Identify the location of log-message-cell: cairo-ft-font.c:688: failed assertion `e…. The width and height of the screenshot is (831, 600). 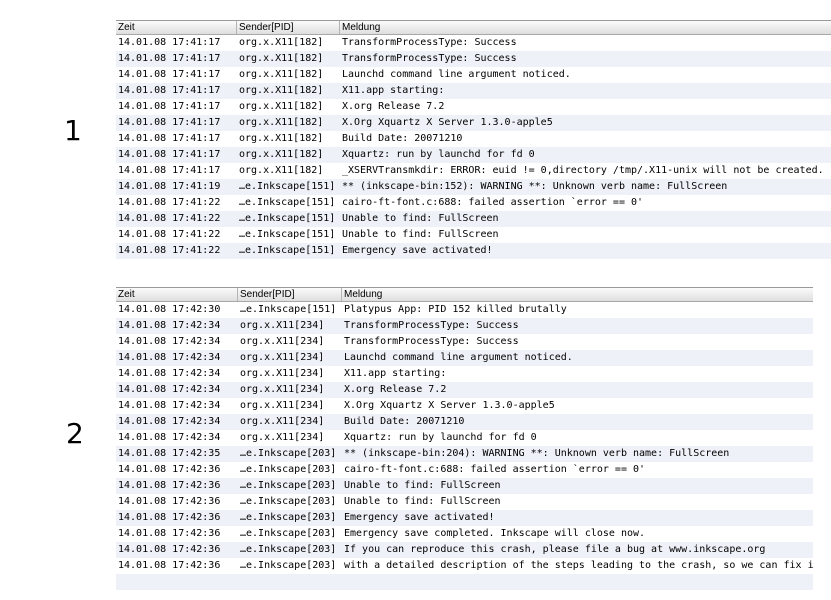
(495, 469).